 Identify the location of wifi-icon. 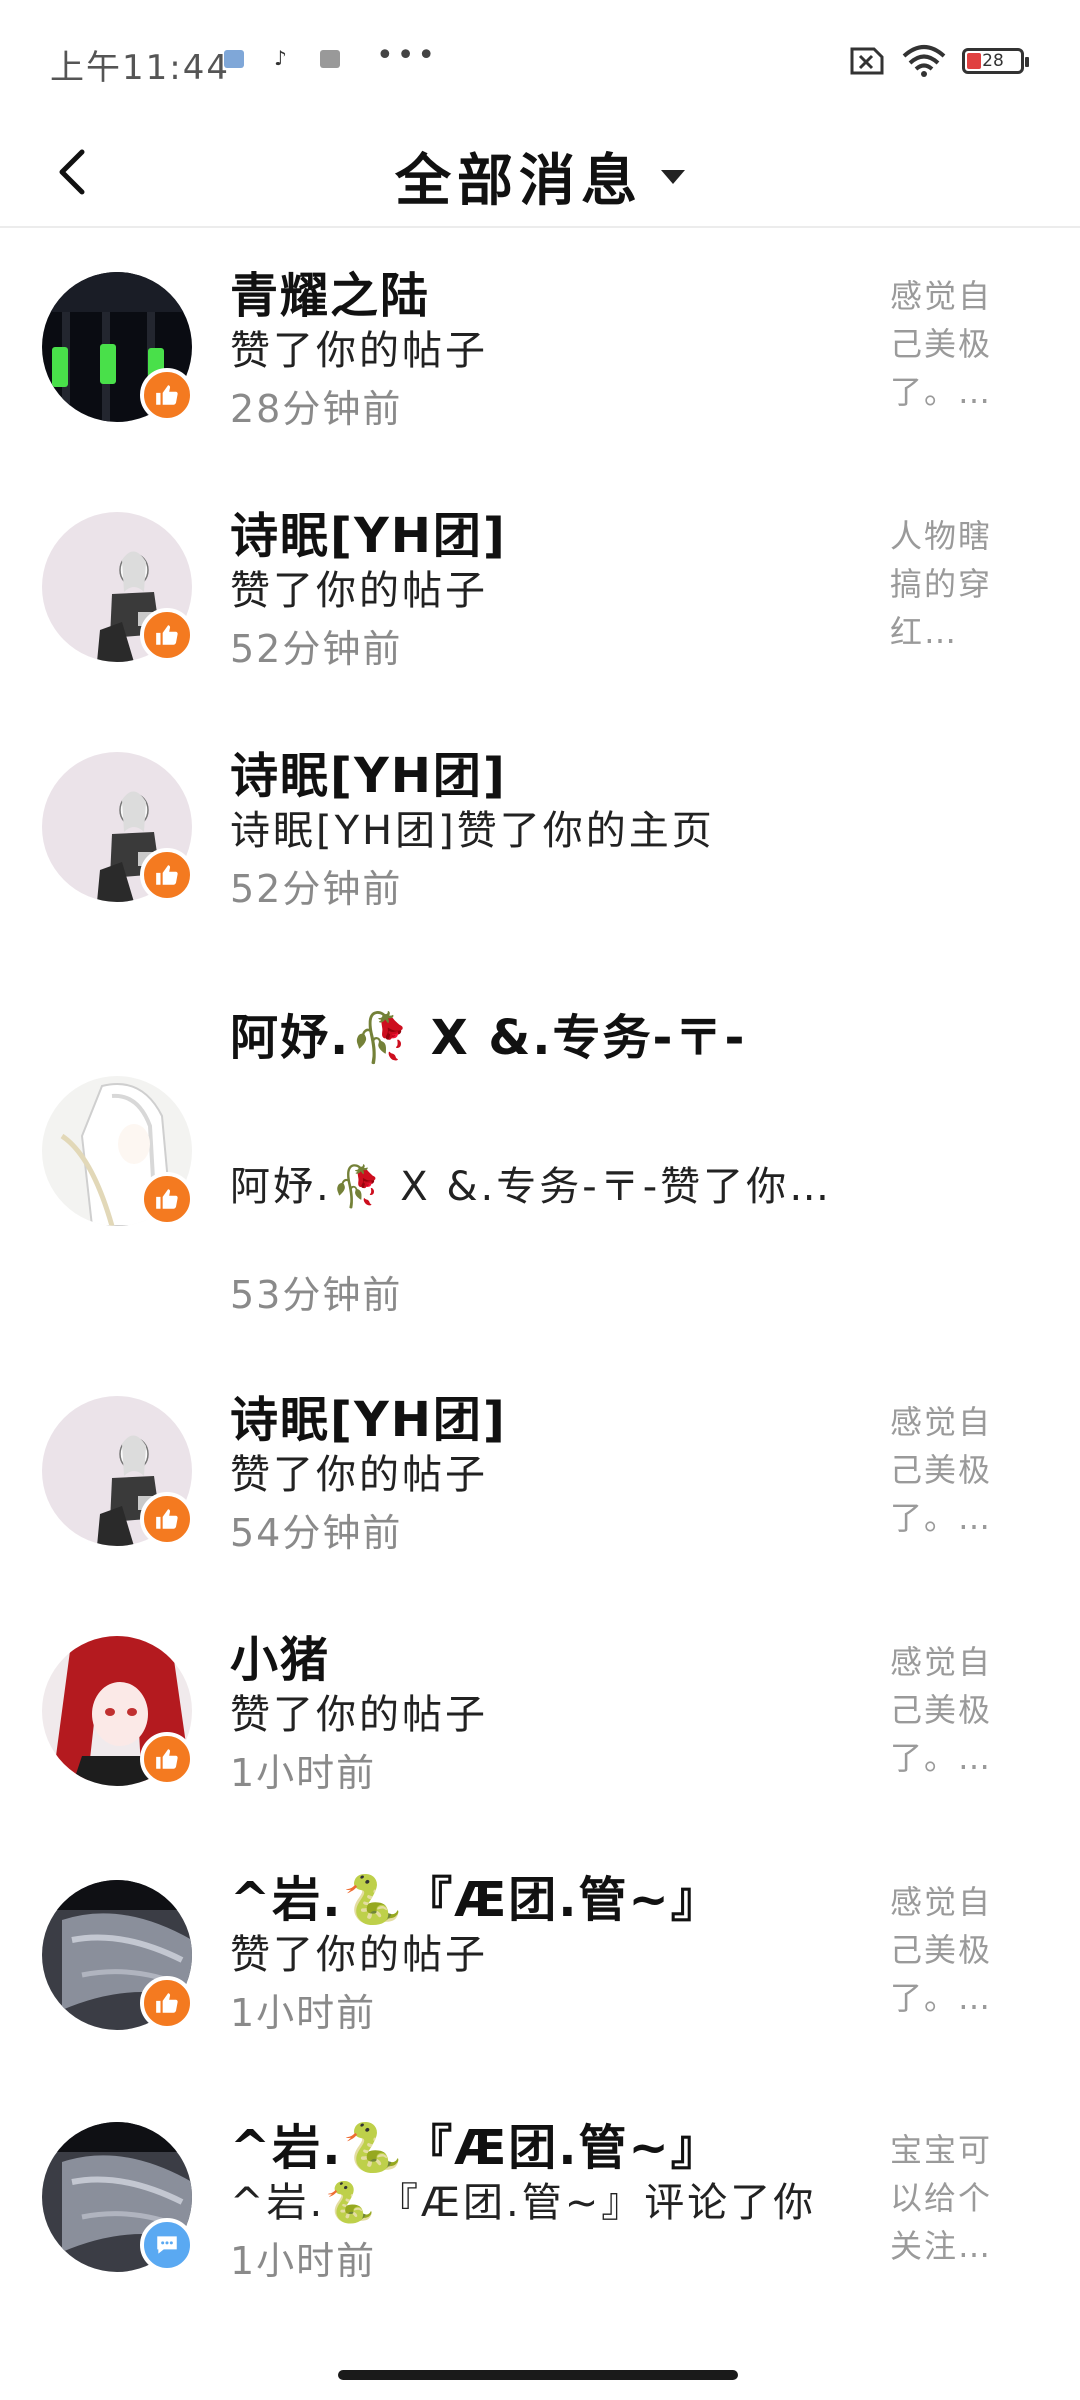
(924, 61).